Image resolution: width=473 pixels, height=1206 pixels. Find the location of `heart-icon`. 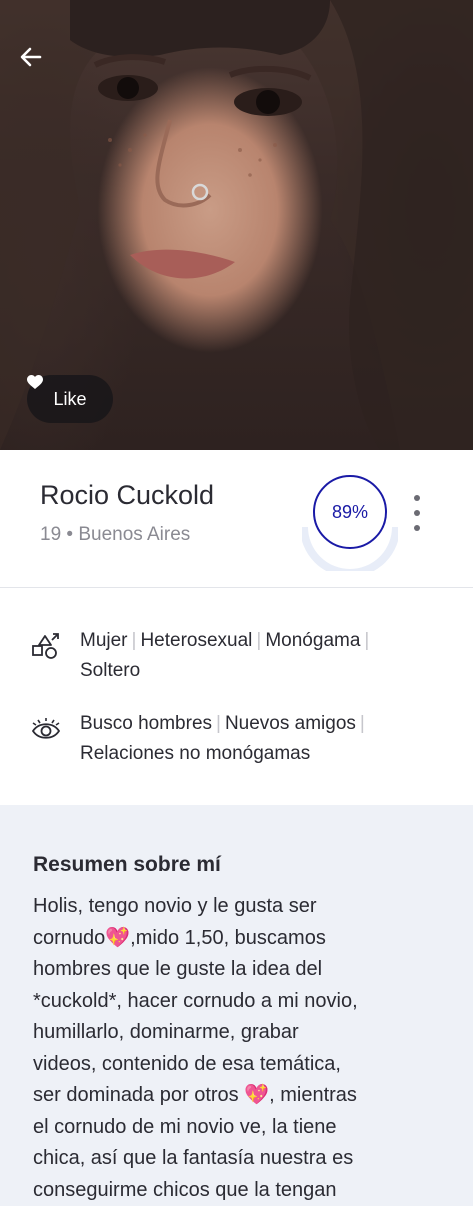

heart-icon is located at coordinates (35, 382).